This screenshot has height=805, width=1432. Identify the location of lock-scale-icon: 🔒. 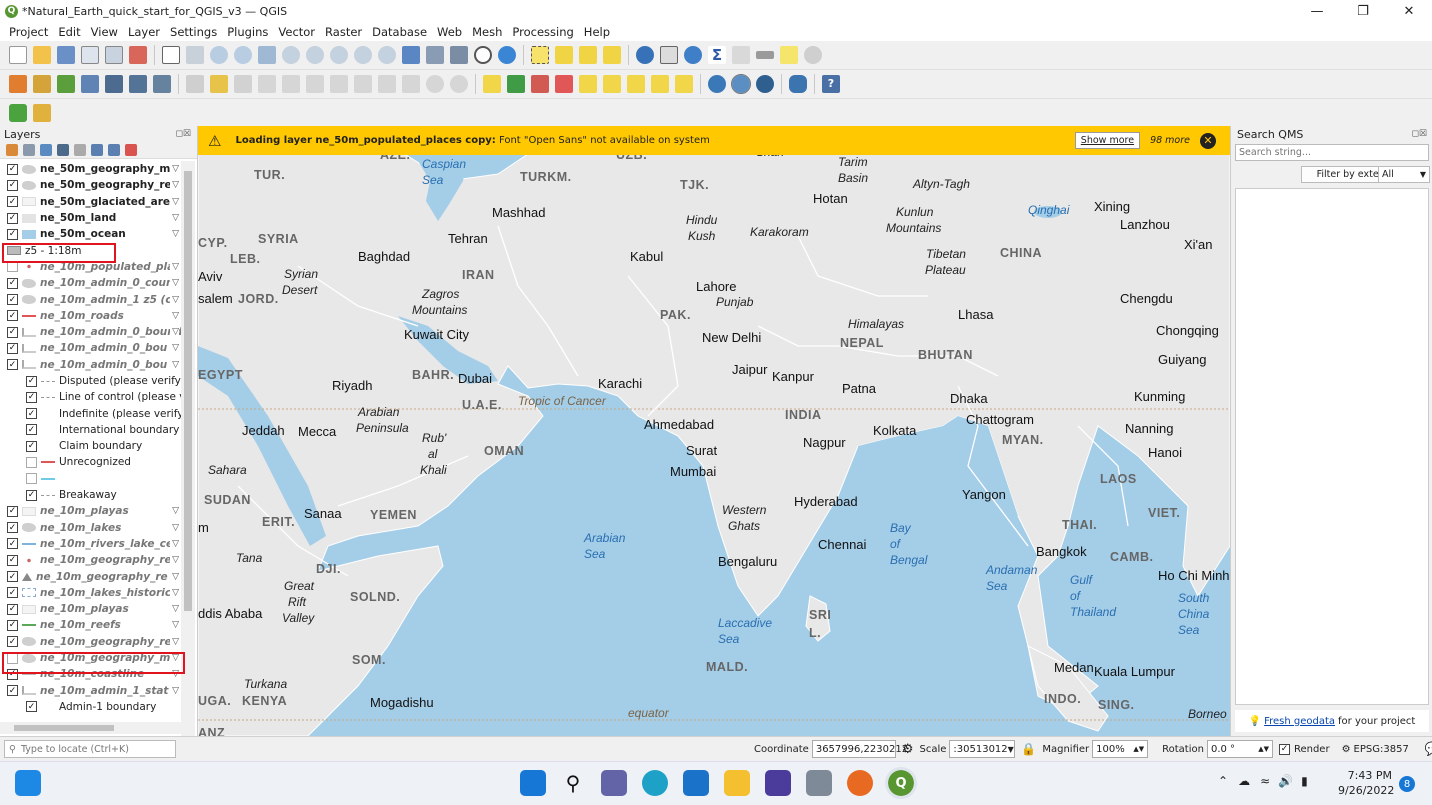
(1028, 749).